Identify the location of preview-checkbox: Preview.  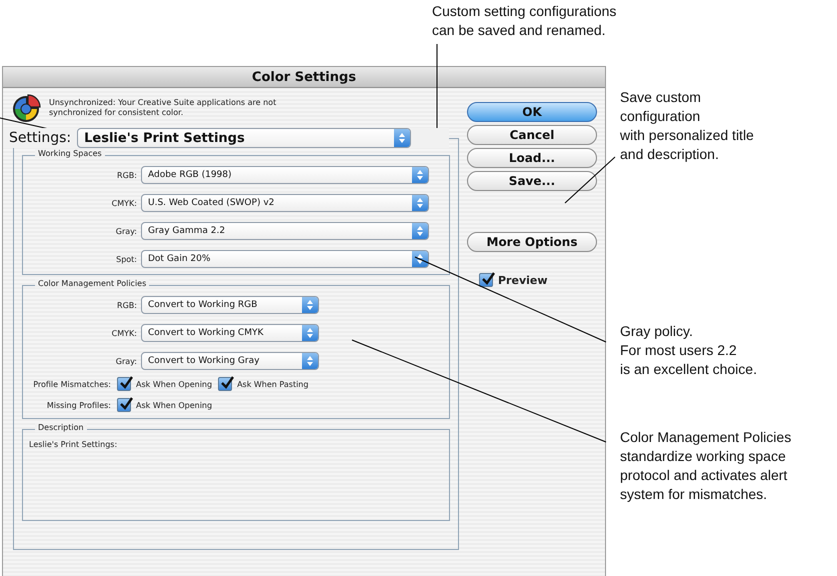
(532, 280).